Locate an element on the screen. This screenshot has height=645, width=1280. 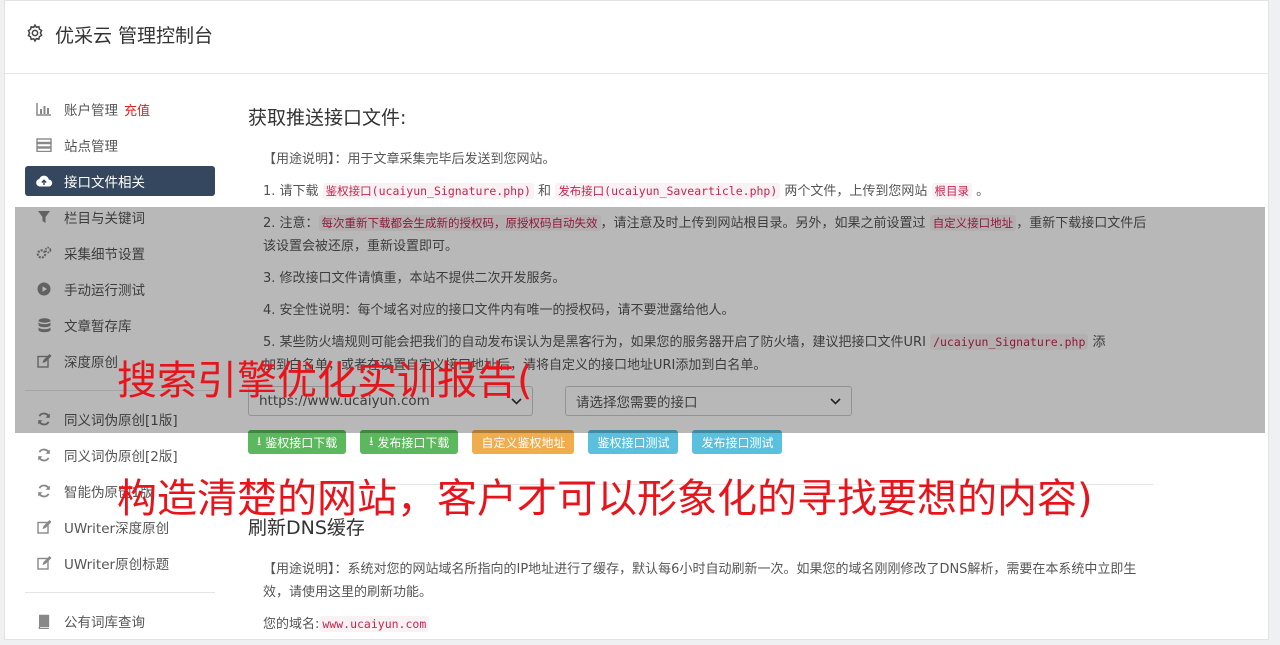
sidebar-item-api-files: 接口文件相关 is located at coordinates (120, 181).